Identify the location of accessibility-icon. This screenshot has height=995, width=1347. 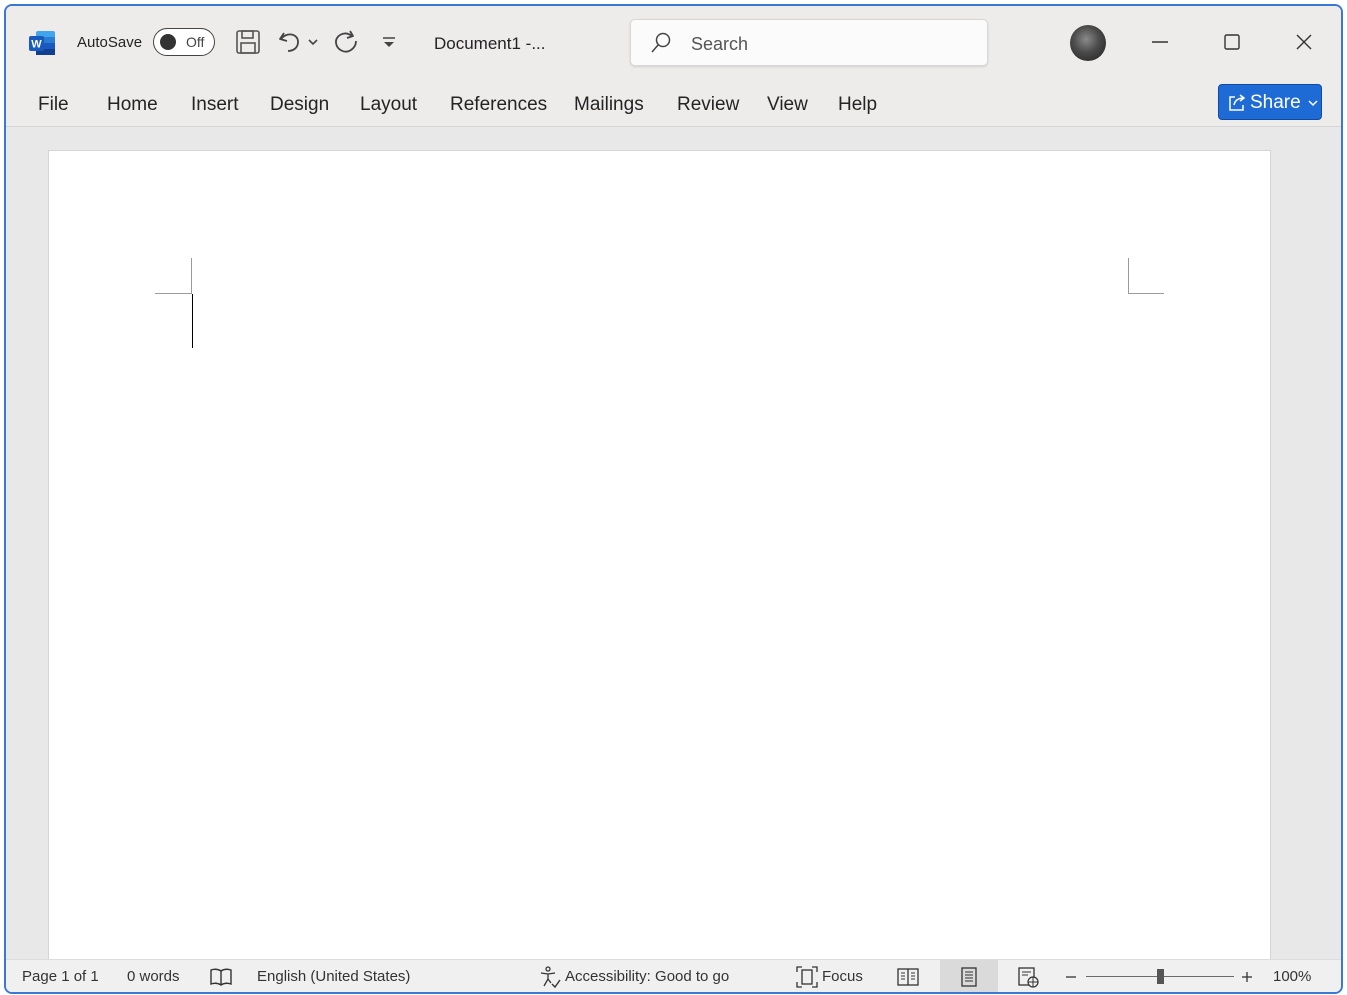
(550, 977).